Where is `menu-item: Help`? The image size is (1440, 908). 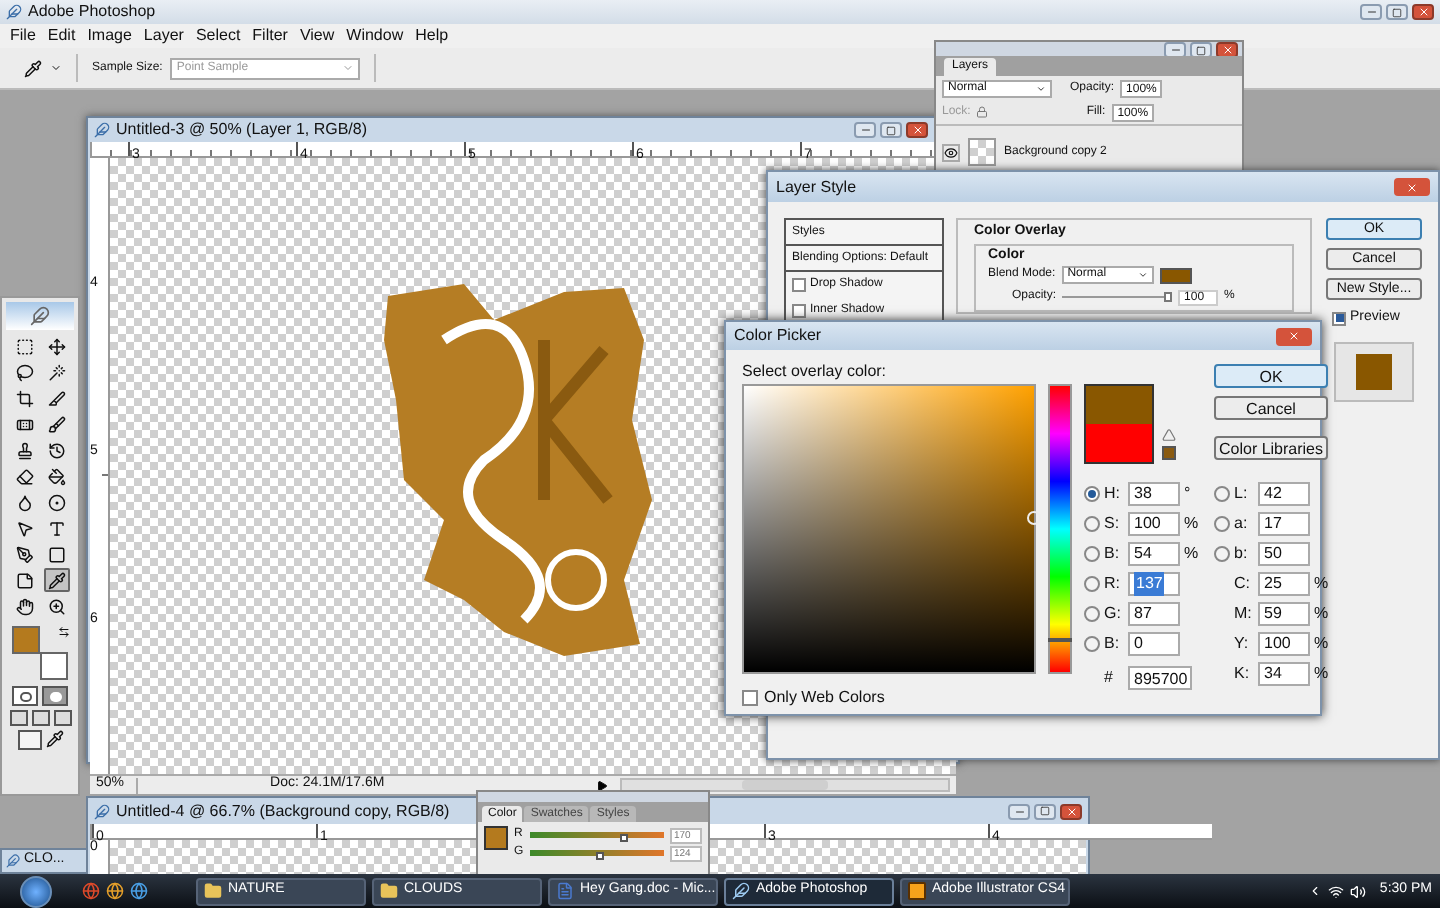 menu-item: Help is located at coordinates (432, 36).